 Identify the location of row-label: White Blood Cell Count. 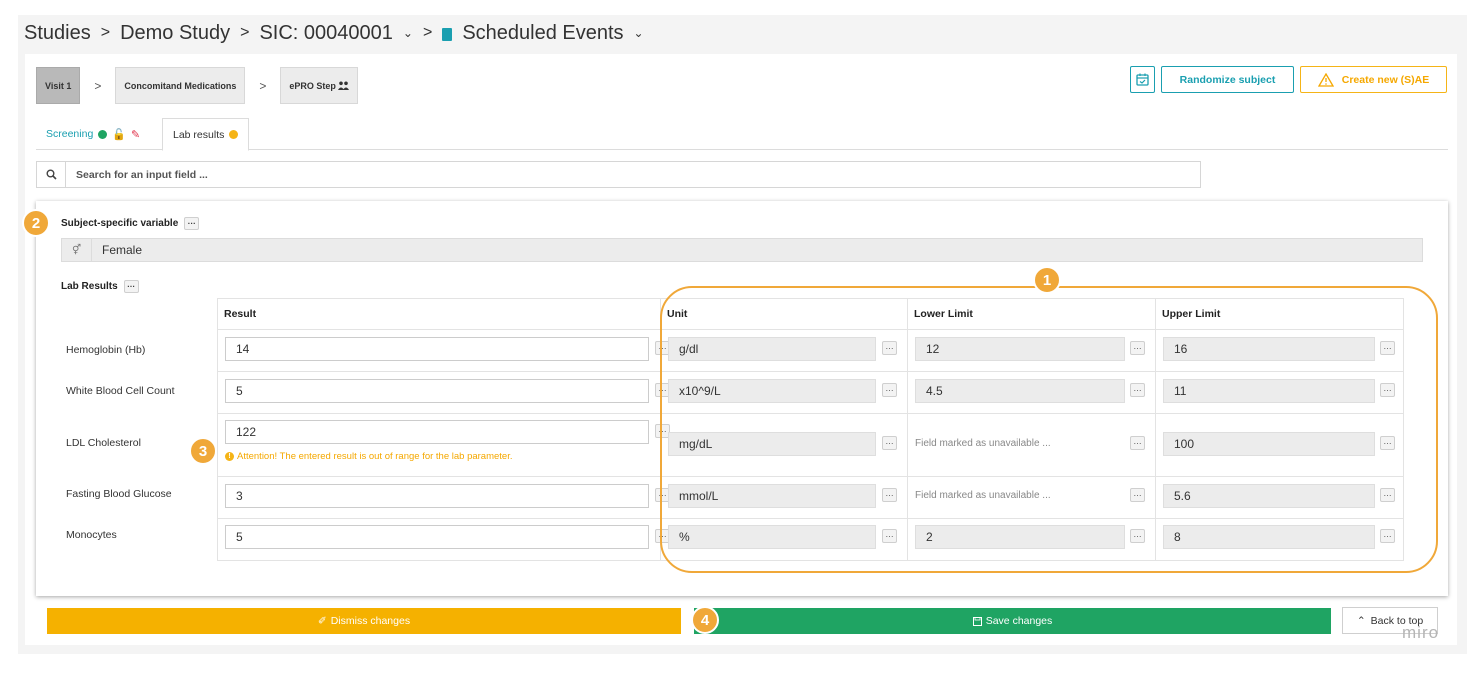
(120, 391).